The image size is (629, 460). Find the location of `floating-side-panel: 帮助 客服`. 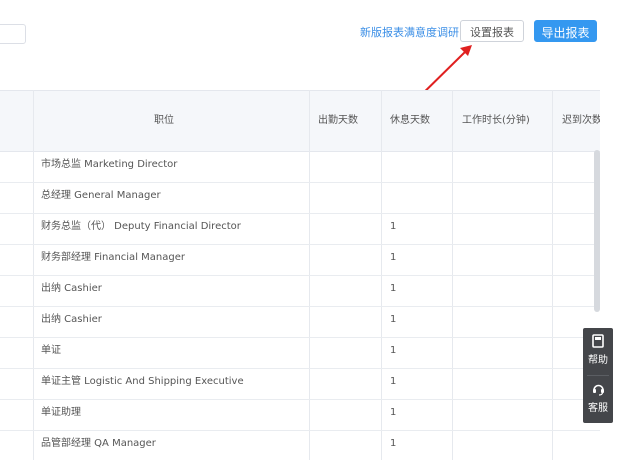

floating-side-panel: 帮助 客服 is located at coordinates (598, 375).